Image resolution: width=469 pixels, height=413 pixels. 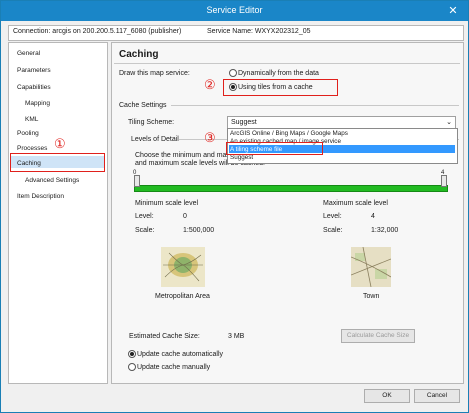 I want to click on sidebar-item-mapping: Mapping, so click(x=37, y=103).